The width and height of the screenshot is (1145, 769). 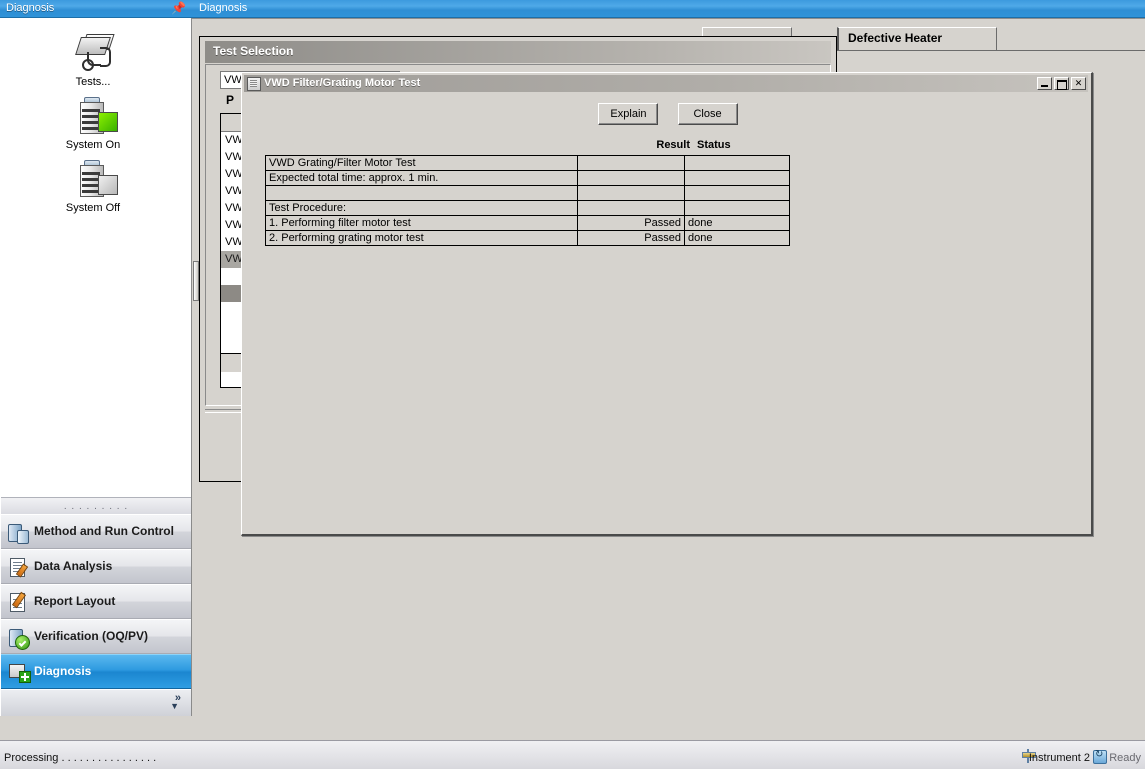 What do you see at coordinates (668, 9) in the screenshot?
I see `workspace-titlebar: Diagnosis` at bounding box center [668, 9].